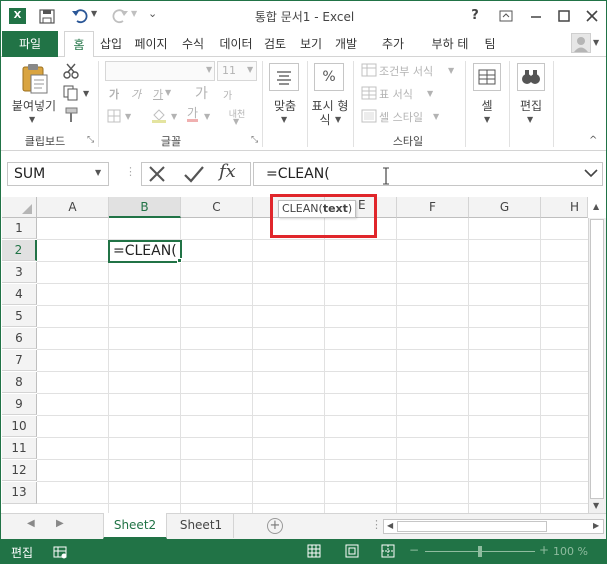  What do you see at coordinates (19, 448) in the screenshot?
I see `row-header-11: 11` at bounding box center [19, 448].